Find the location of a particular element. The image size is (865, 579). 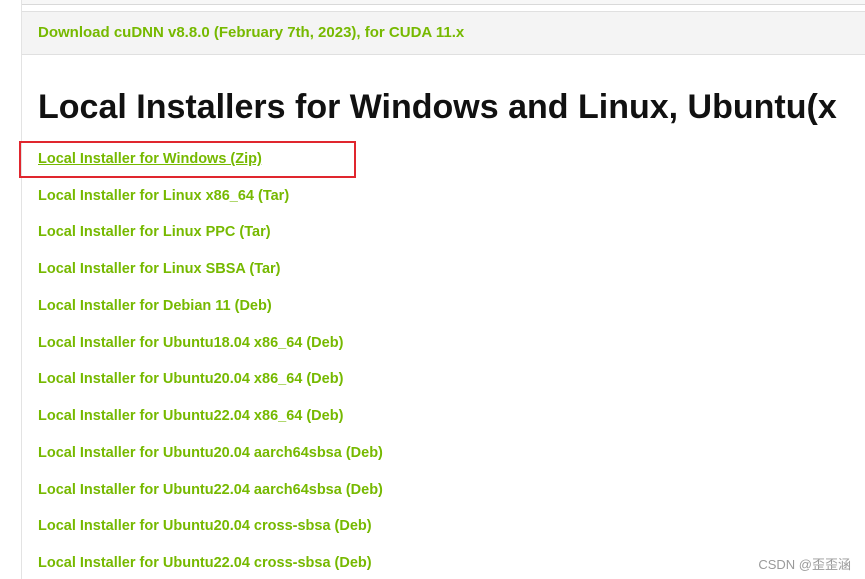

installer-link-windows-zip: Local Installer for Windows (Zip) is located at coordinates (150, 159).